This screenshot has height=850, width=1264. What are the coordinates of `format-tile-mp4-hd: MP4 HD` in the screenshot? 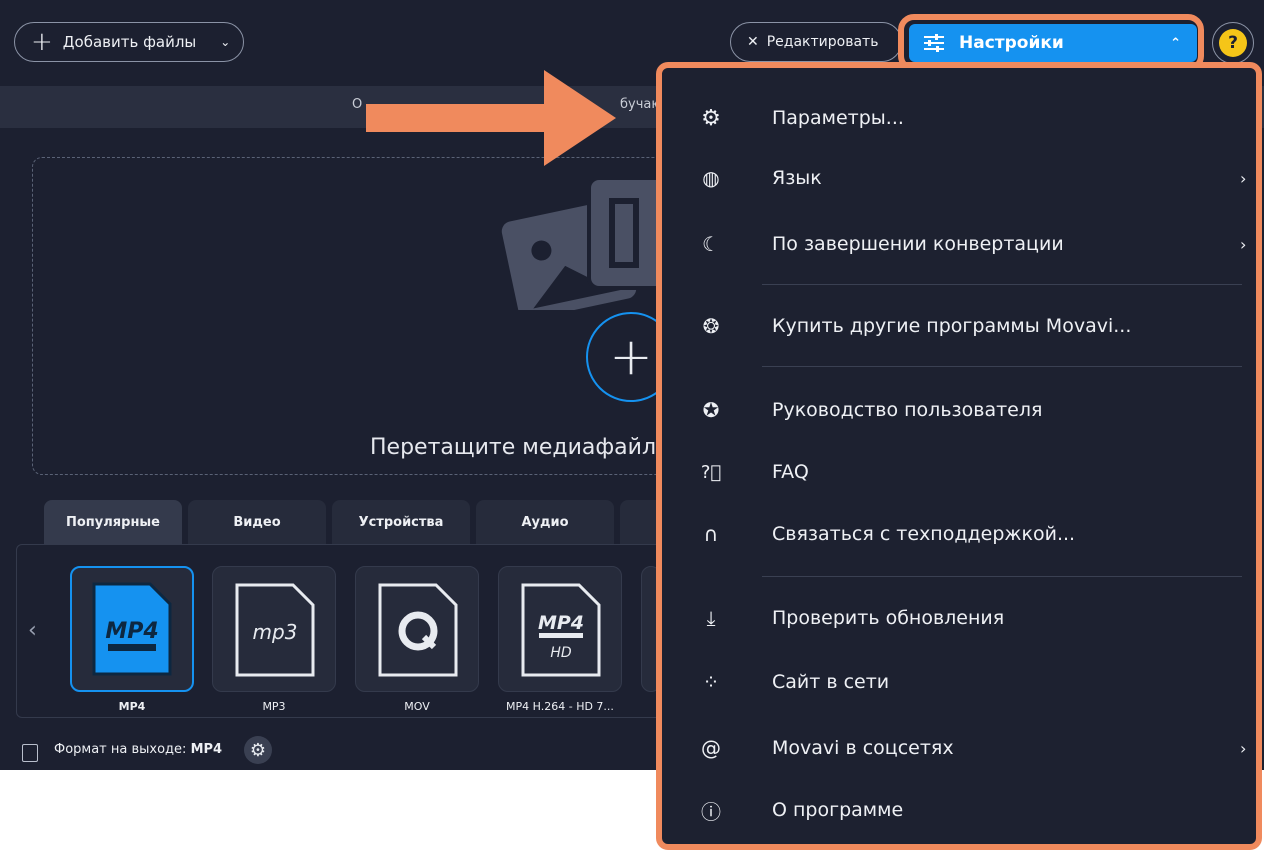 It's located at (560, 629).